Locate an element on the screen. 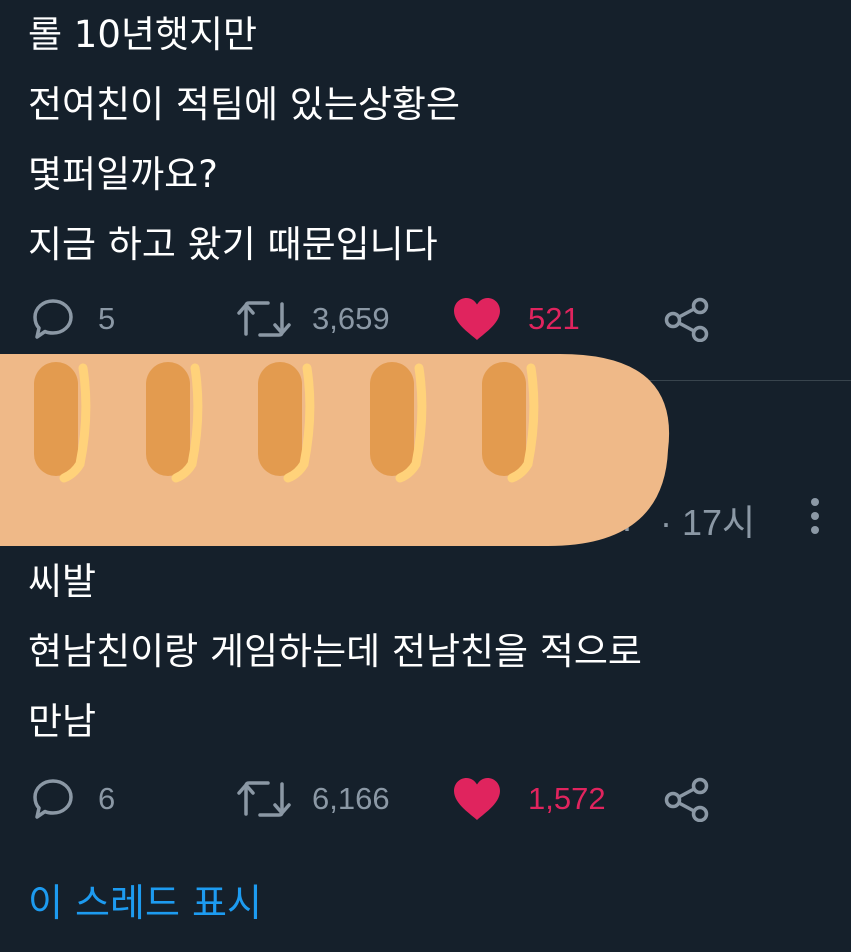 This screenshot has width=851, height=952. tweet-2-action-bar: 6 6,166 1,572 is located at coordinates (380, 799).